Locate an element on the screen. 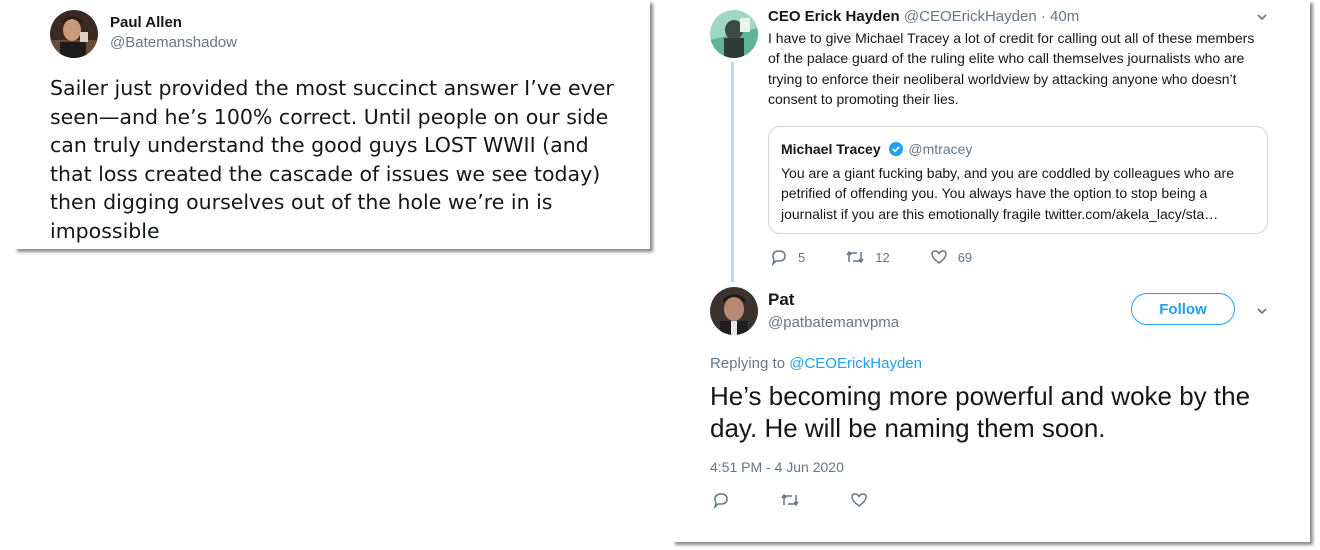 This screenshot has width=1320, height=550. like-count: 69 is located at coordinates (965, 257).